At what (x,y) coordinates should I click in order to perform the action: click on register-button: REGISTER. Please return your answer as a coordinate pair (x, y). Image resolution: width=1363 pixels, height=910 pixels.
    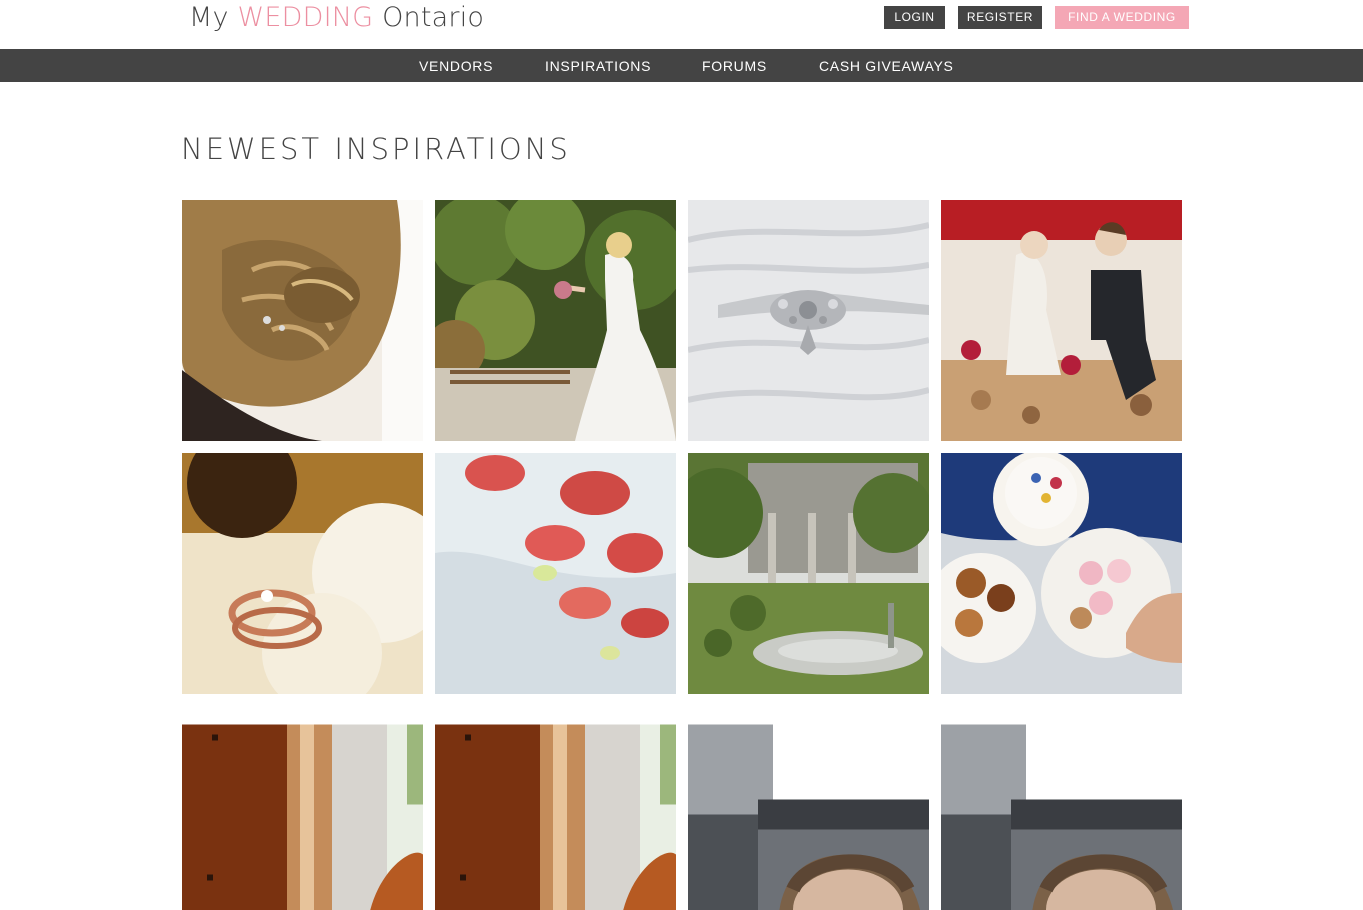
    Looking at the image, I should click on (1000, 17).